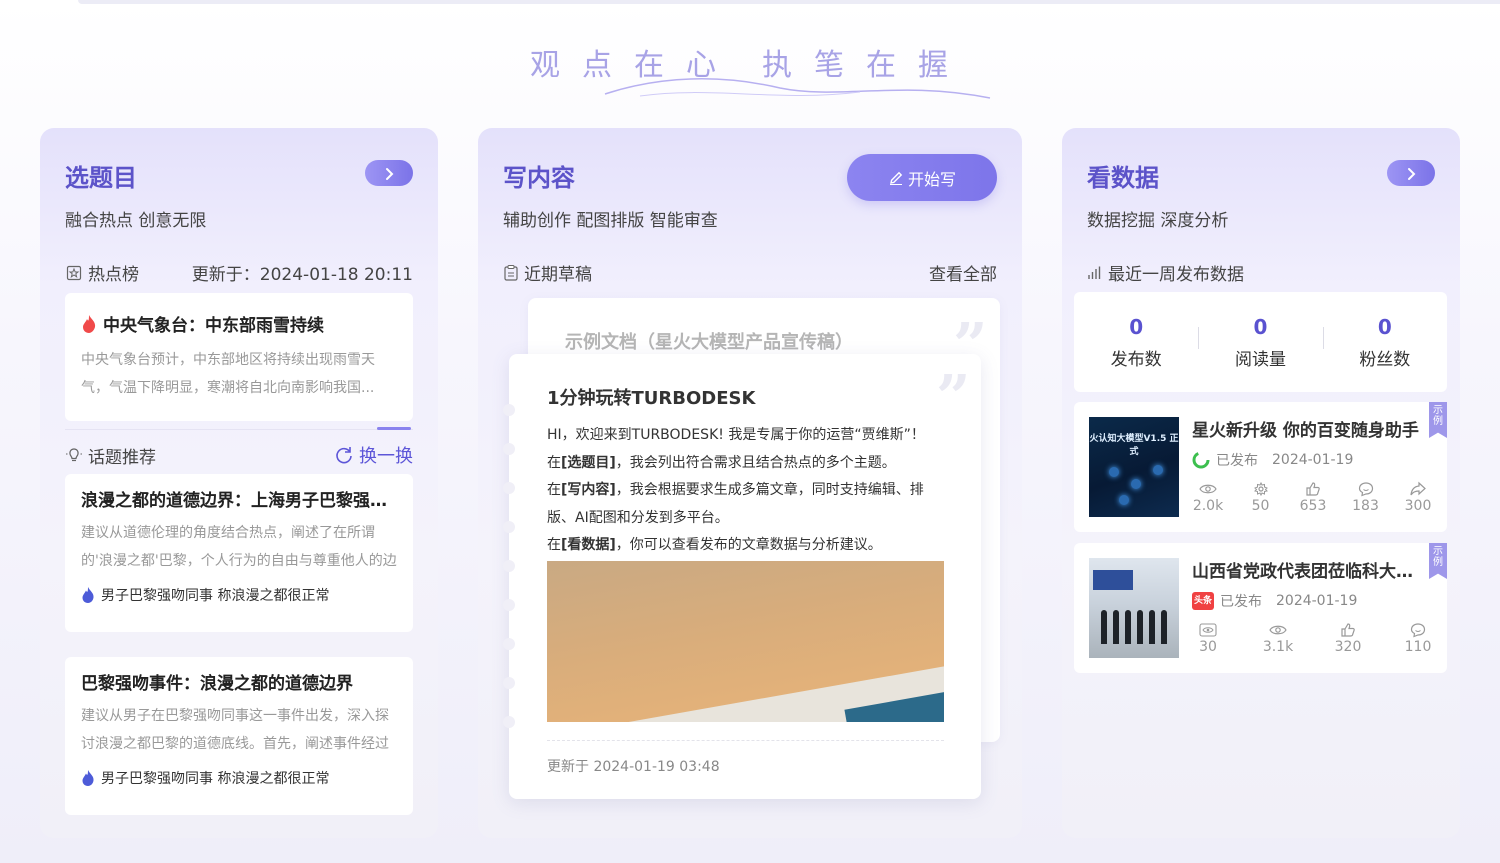  What do you see at coordinates (1176, 275) in the screenshot?
I see `weekly-label: 最近一周发布数据` at bounding box center [1176, 275].